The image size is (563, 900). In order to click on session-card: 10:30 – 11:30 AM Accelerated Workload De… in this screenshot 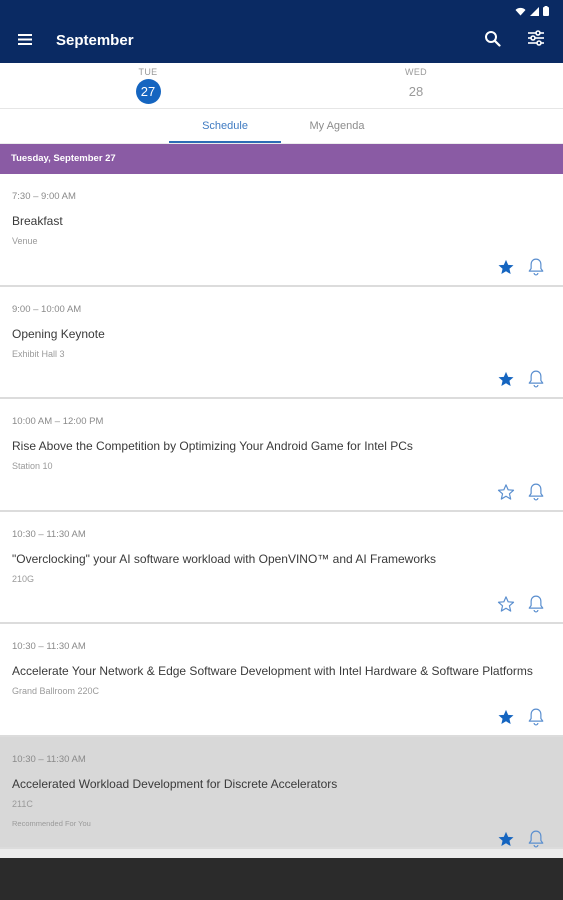, I will do `click(281, 795)`.